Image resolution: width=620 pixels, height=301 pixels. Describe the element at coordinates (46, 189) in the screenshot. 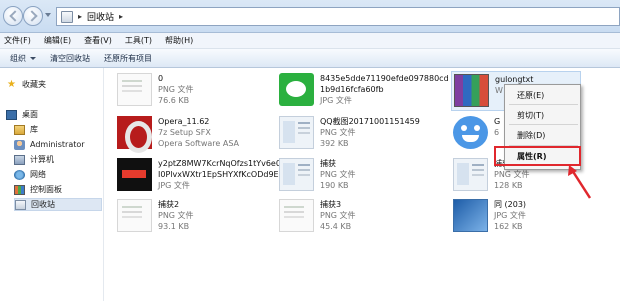

I see `sidebar-item-label: 控制面板` at that location.